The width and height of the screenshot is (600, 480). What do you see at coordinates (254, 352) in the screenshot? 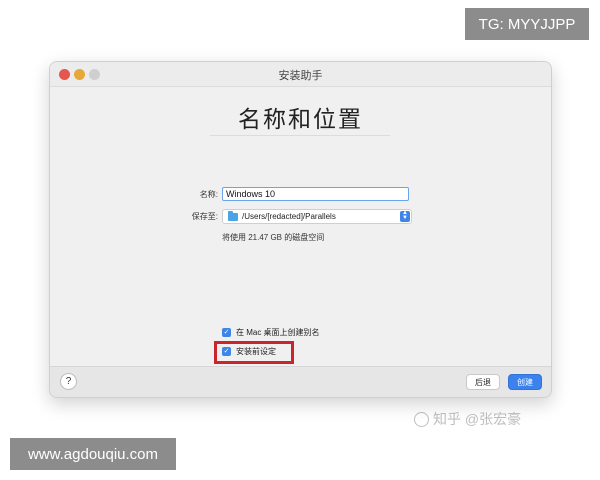
I see `highlight-box` at bounding box center [254, 352].